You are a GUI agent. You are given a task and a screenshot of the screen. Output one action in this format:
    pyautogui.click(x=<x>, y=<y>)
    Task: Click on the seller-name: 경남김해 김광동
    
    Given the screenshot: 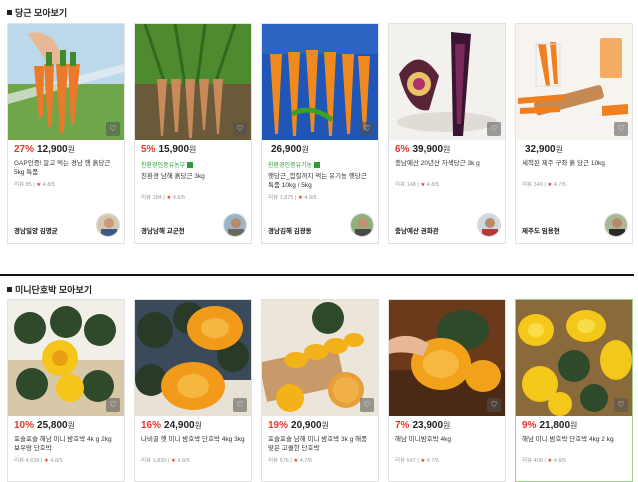 What is the action you would take?
    pyautogui.click(x=290, y=230)
    